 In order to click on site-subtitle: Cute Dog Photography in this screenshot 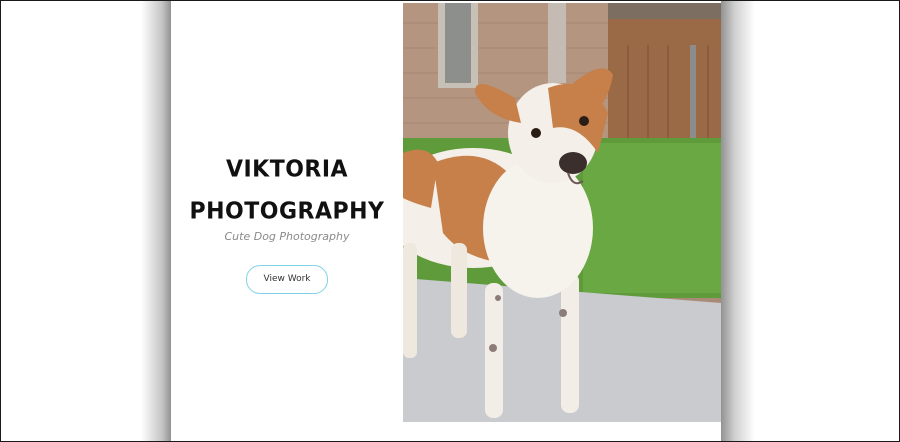, I will do `click(287, 236)`.